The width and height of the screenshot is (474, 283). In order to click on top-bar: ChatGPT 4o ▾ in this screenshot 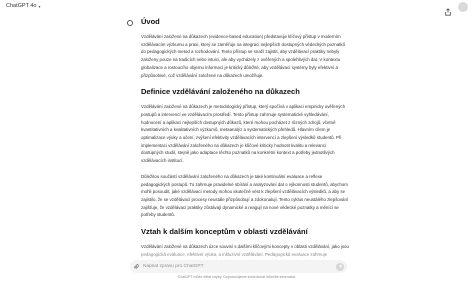, I will do `click(237, 8)`.